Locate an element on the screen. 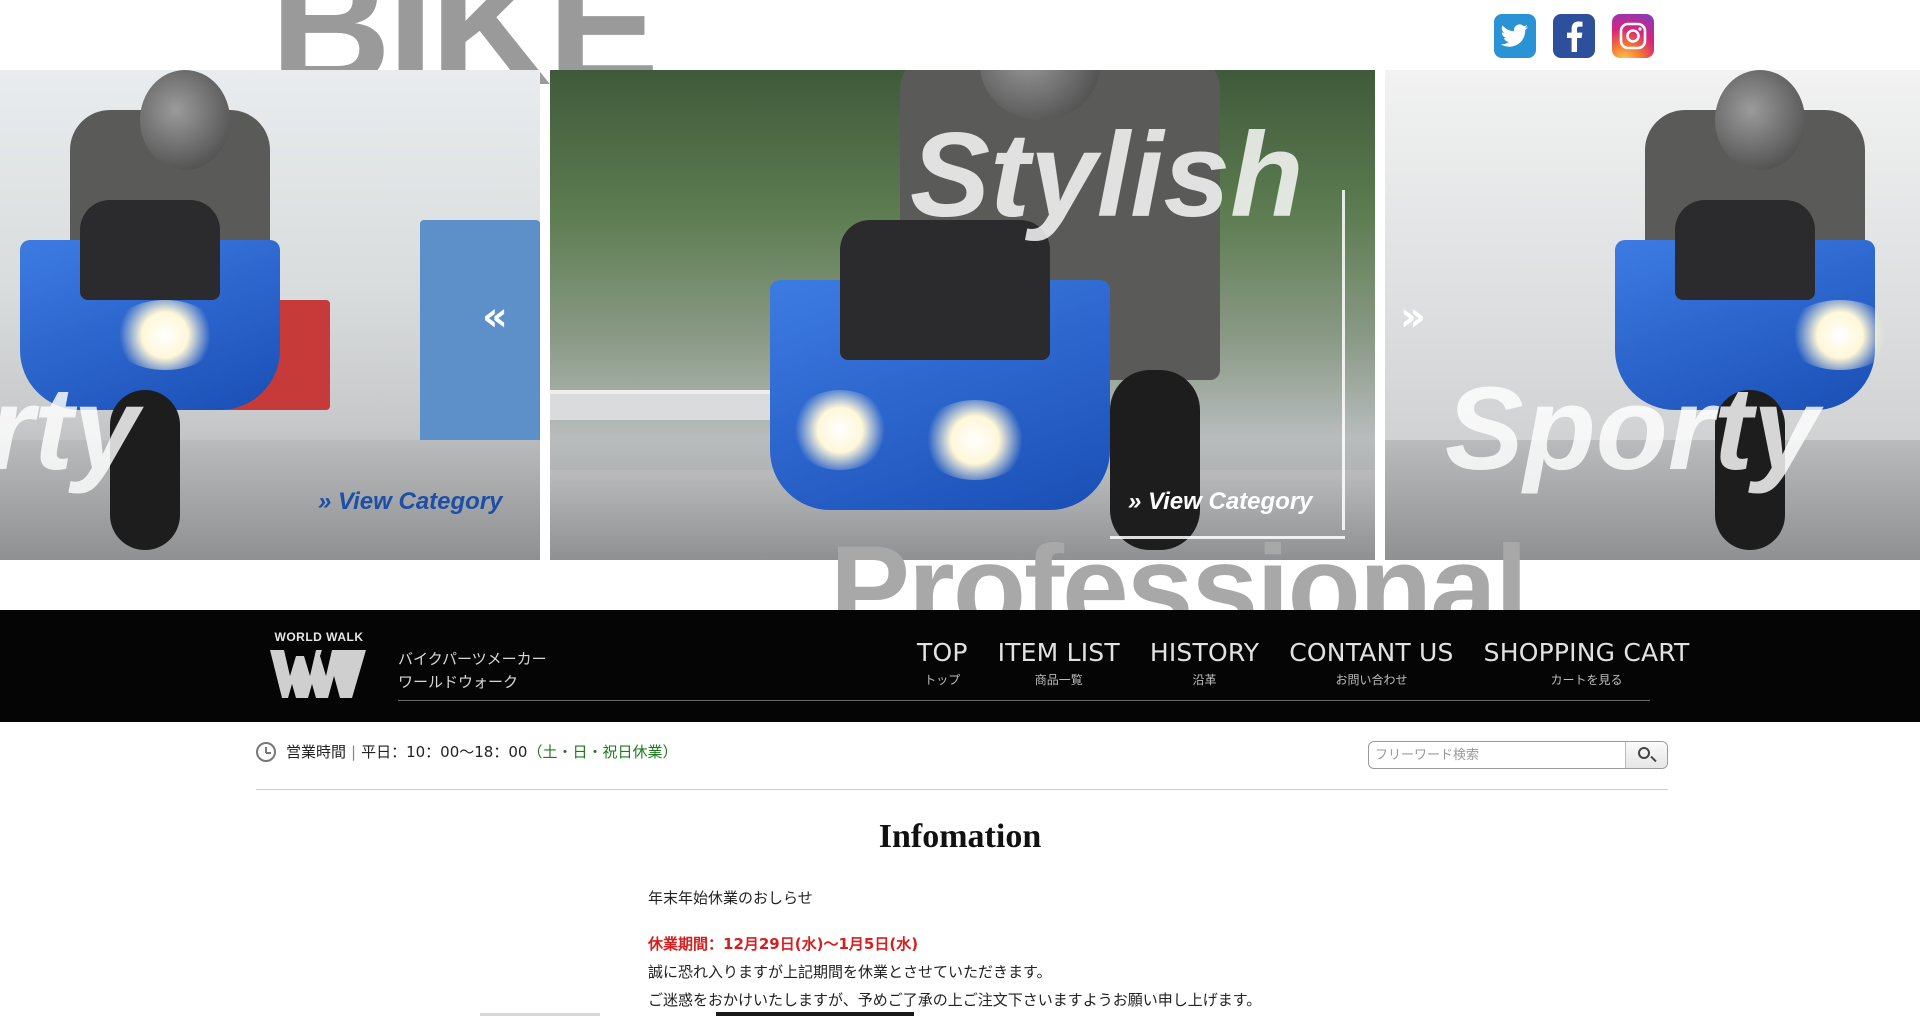 The image size is (1920, 1016). facebook-icon is located at coordinates (1574, 36).